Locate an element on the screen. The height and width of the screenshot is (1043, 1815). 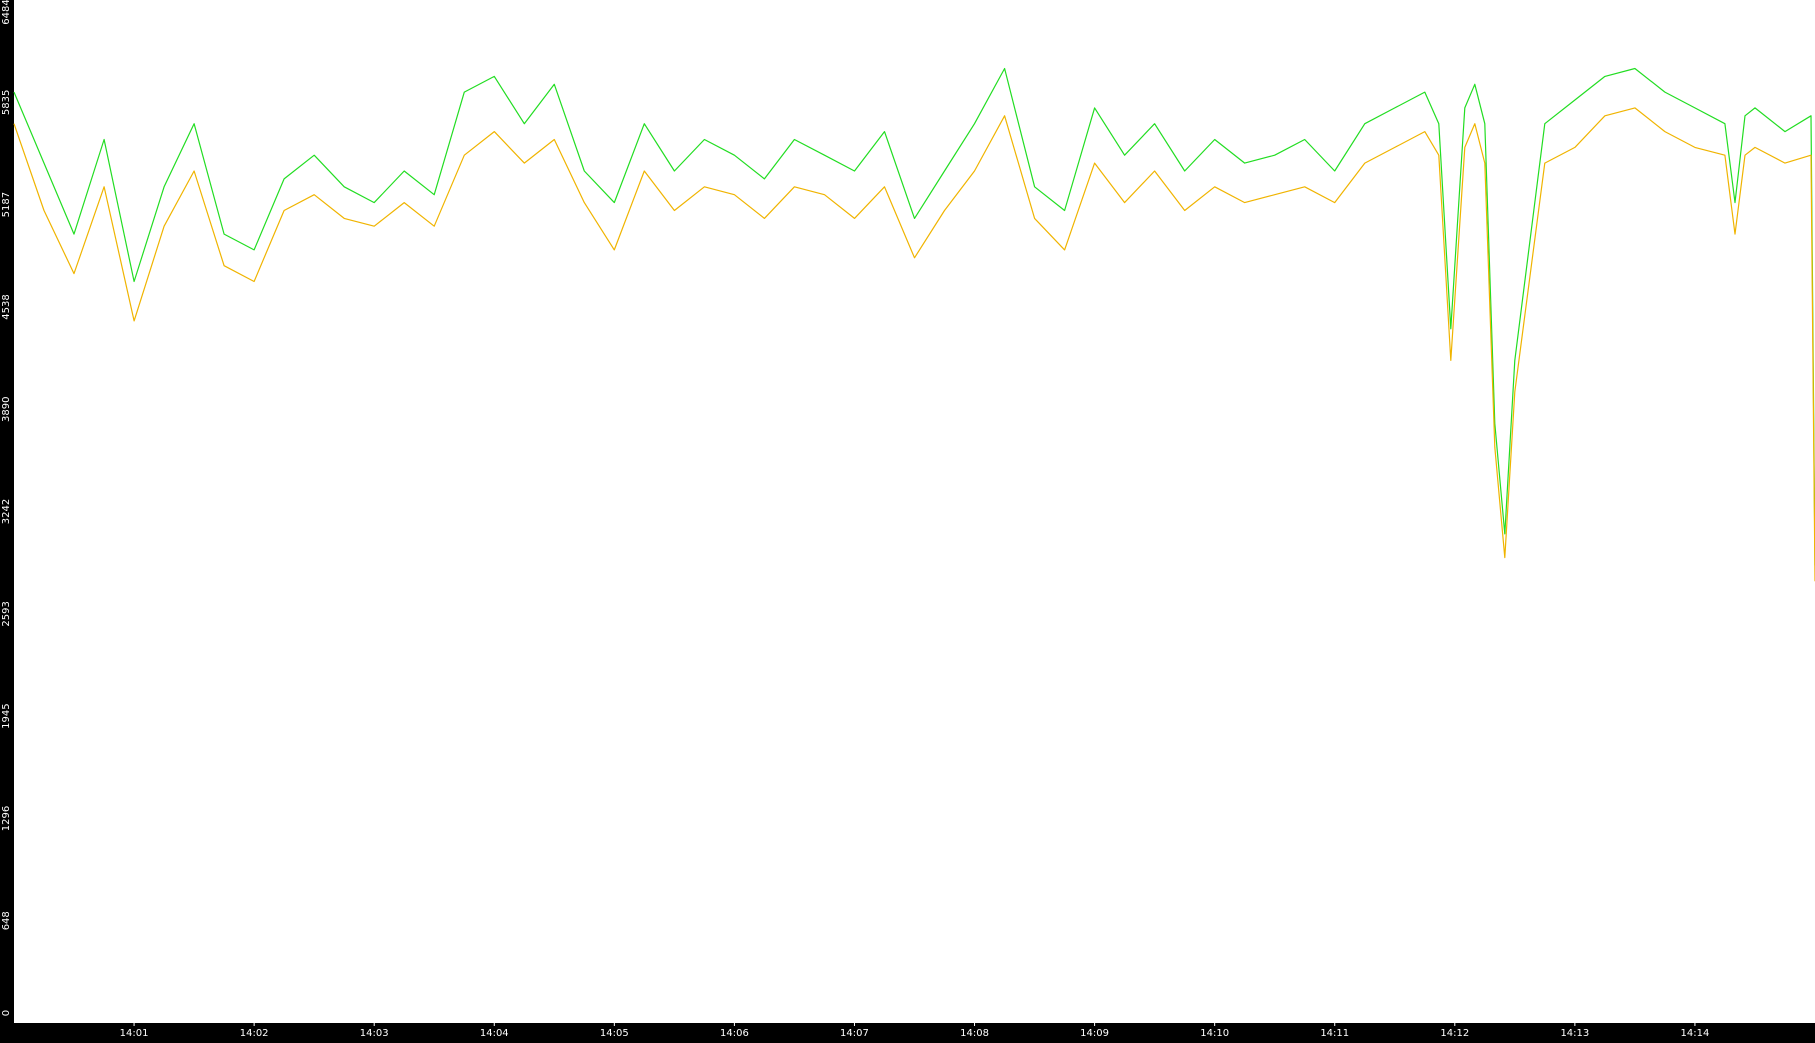
x-tick-label: 14:04 is located at coordinates (494, 1033).